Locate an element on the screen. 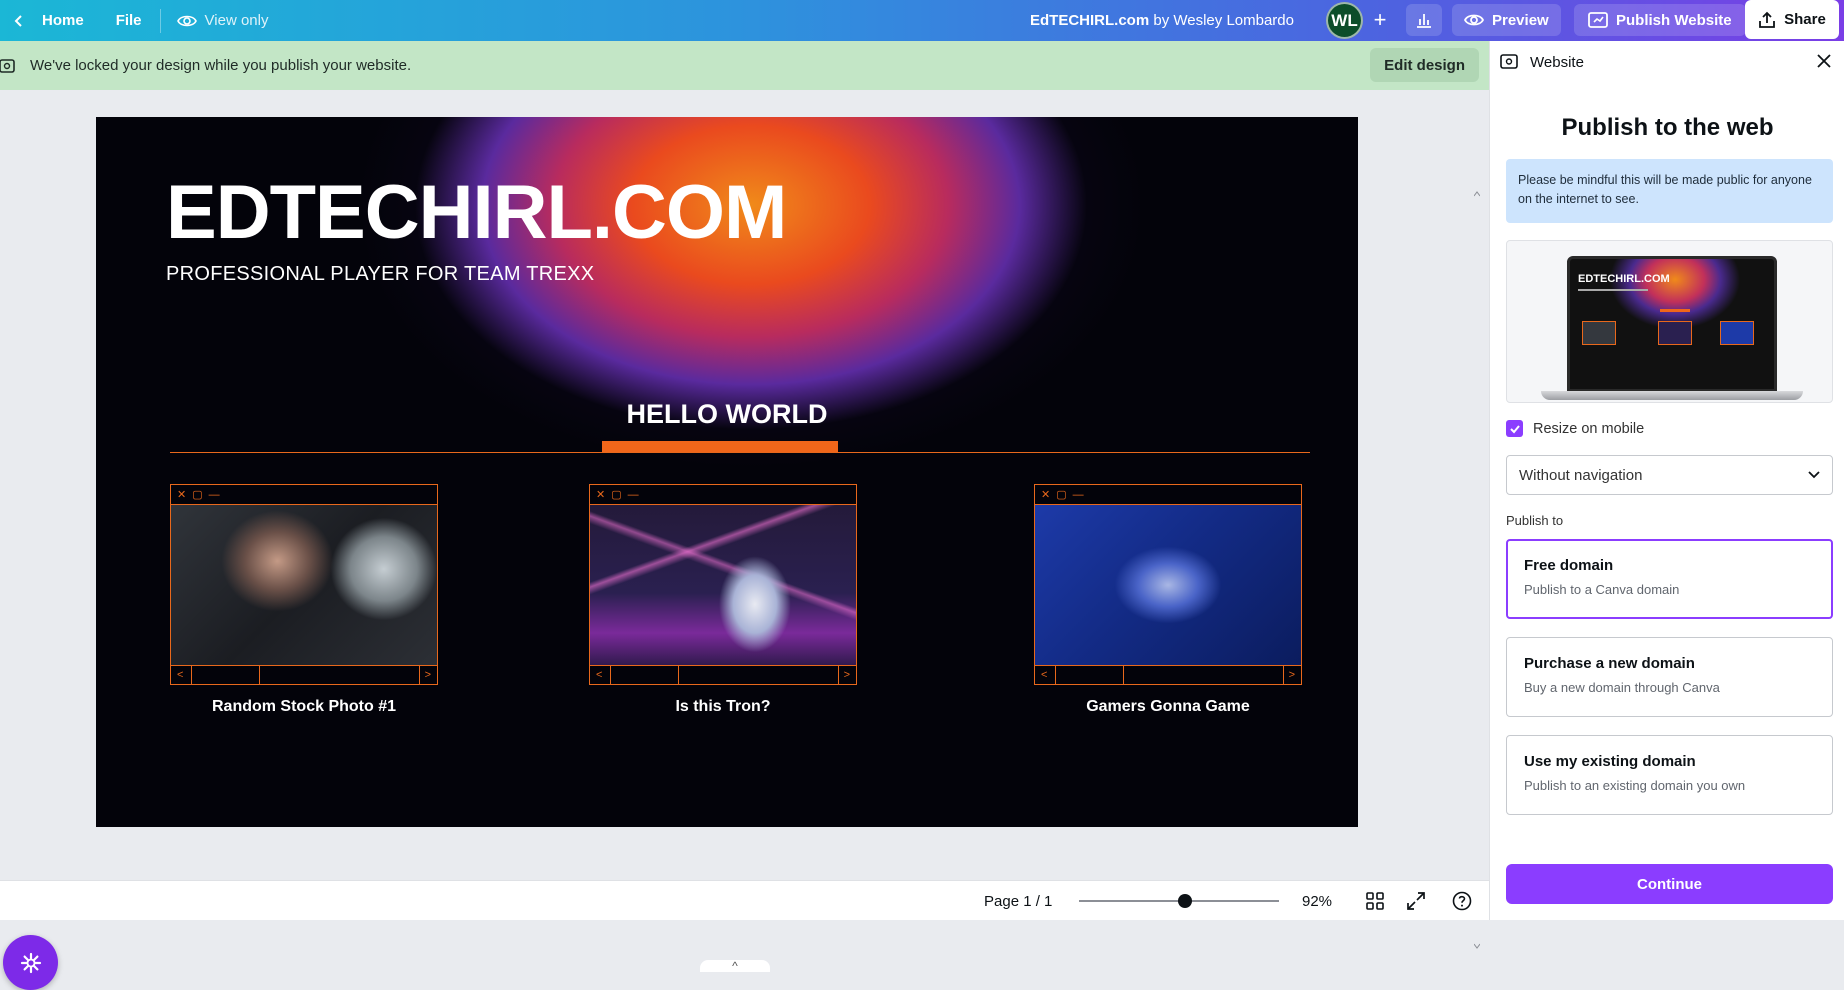 This screenshot has width=1844, height=990. view-only-label: View only is located at coordinates (236, 20).